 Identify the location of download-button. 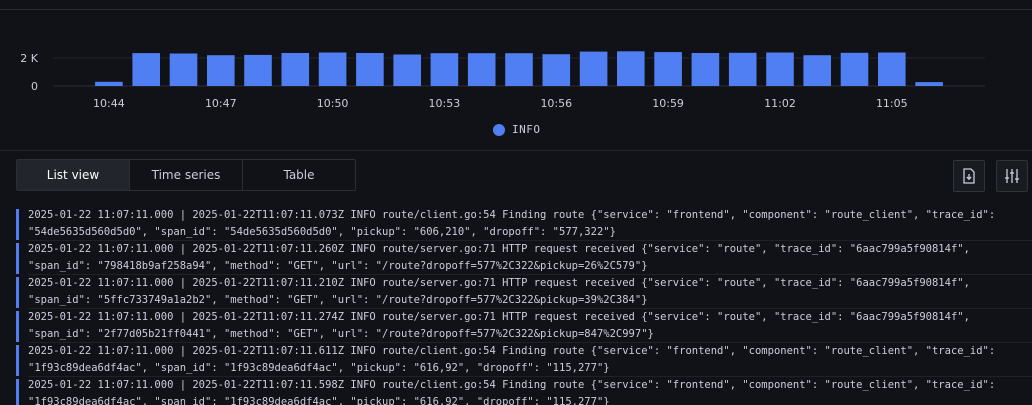
(969, 176).